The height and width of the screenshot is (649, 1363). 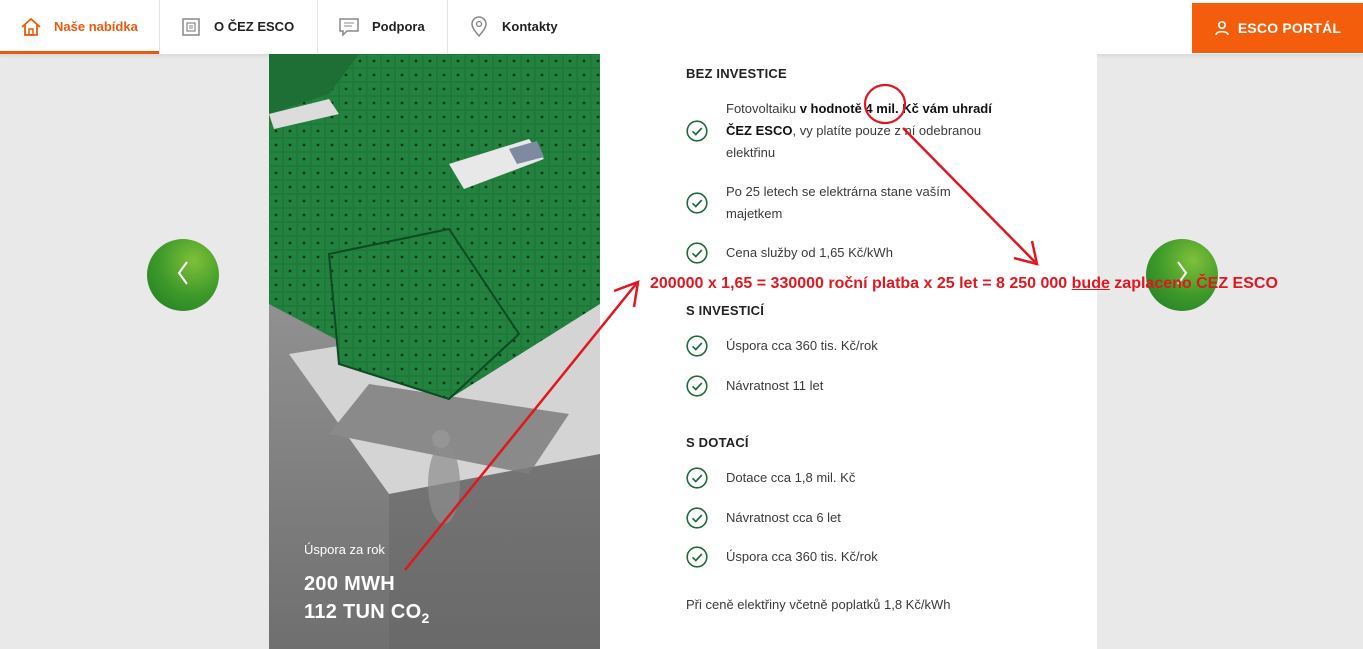 I want to click on nav-item-o-cez-esco: O ČEZ ESCO, so click(x=239, y=26).